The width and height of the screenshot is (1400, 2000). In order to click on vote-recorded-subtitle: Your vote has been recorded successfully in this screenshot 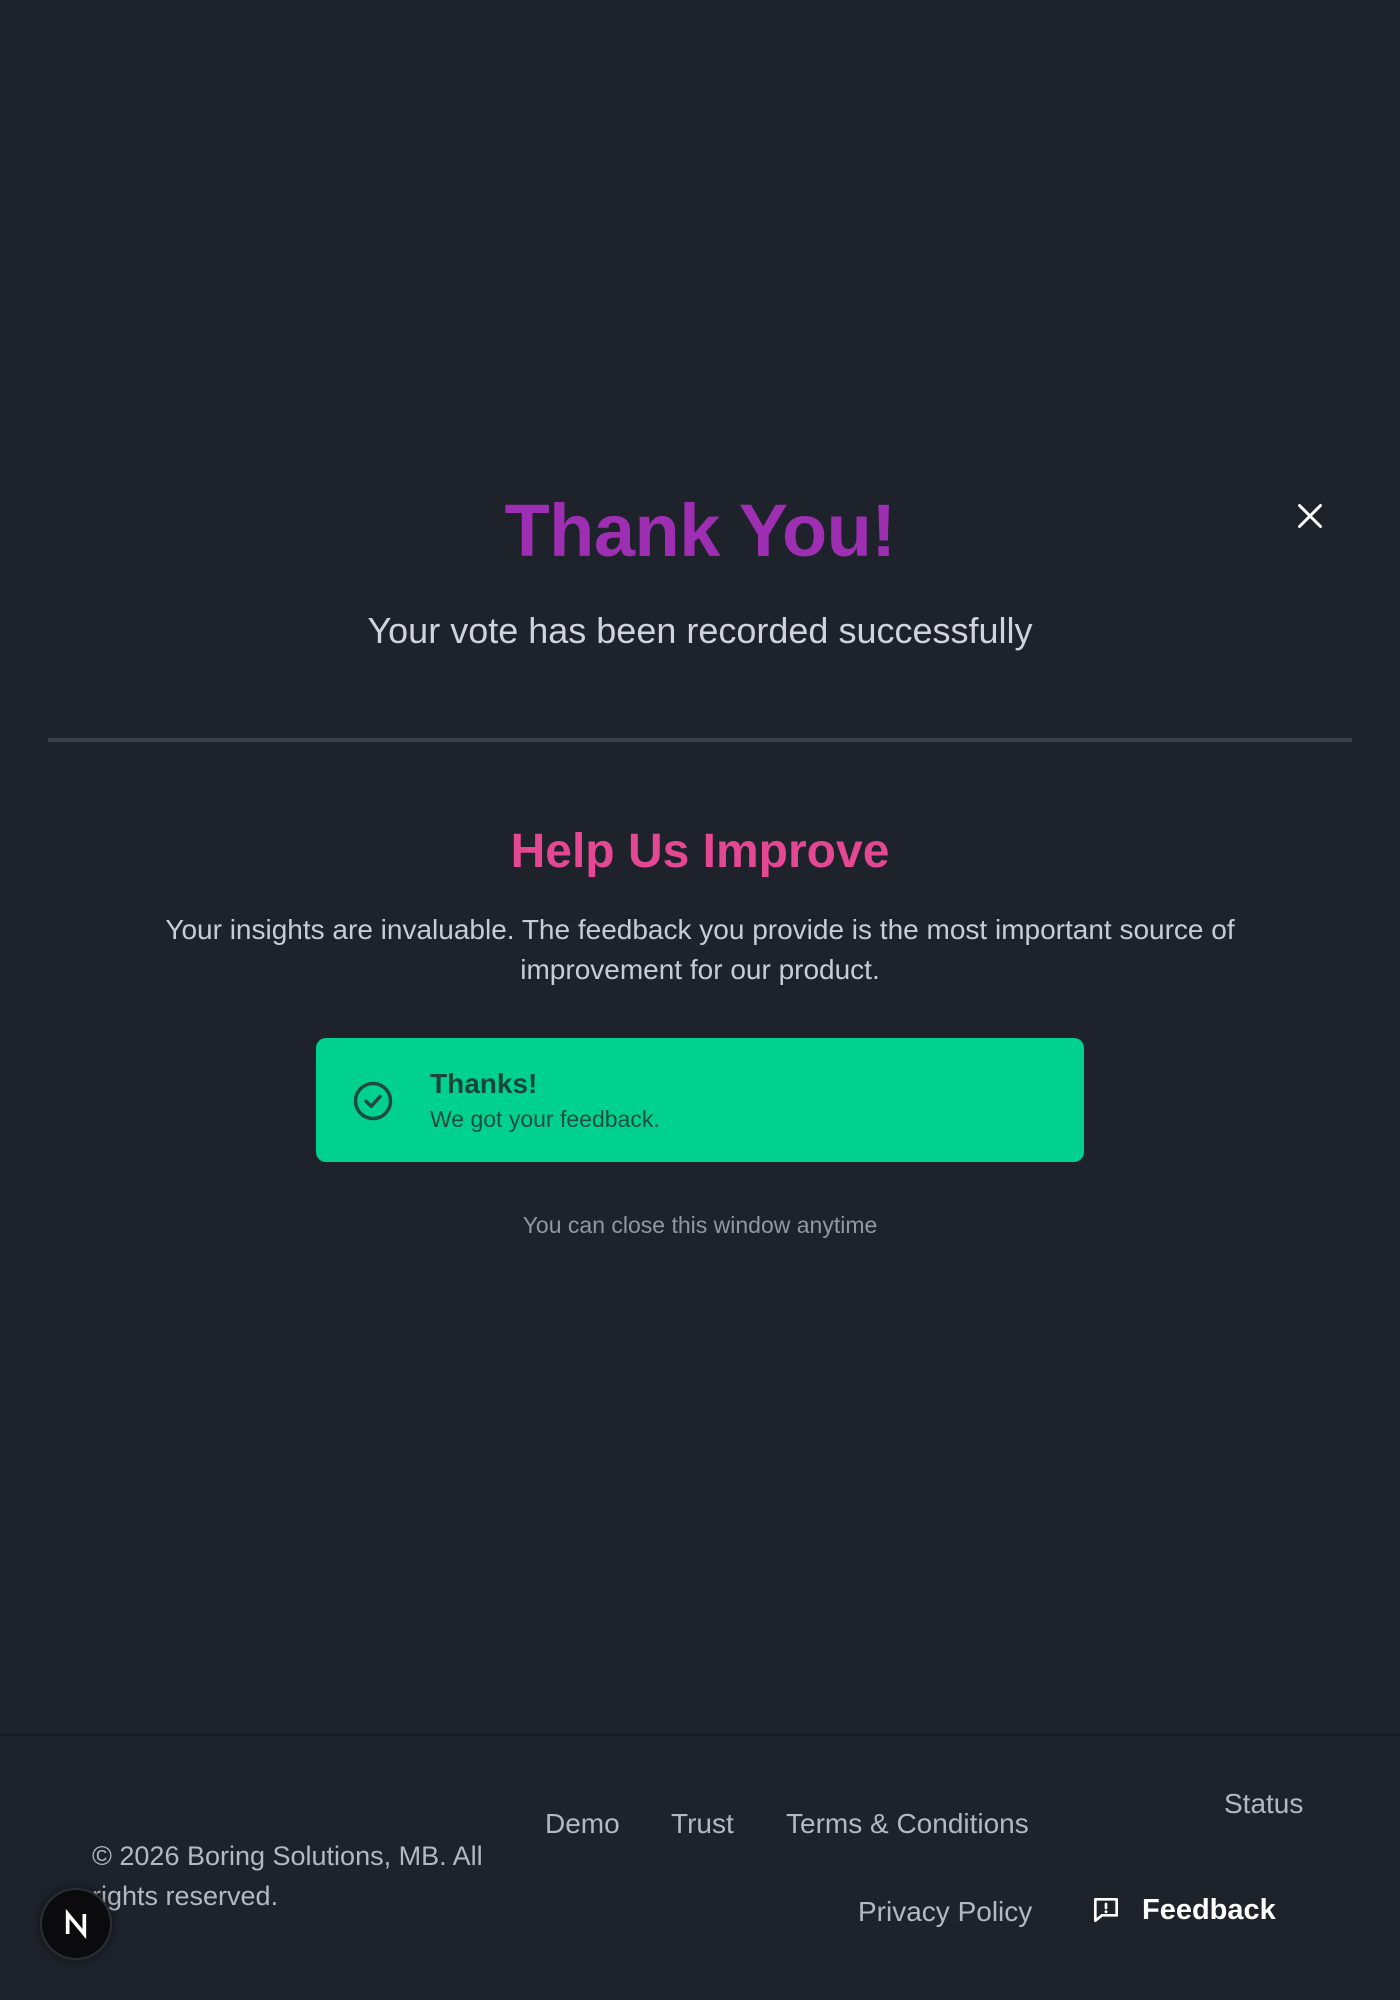, I will do `click(700, 630)`.